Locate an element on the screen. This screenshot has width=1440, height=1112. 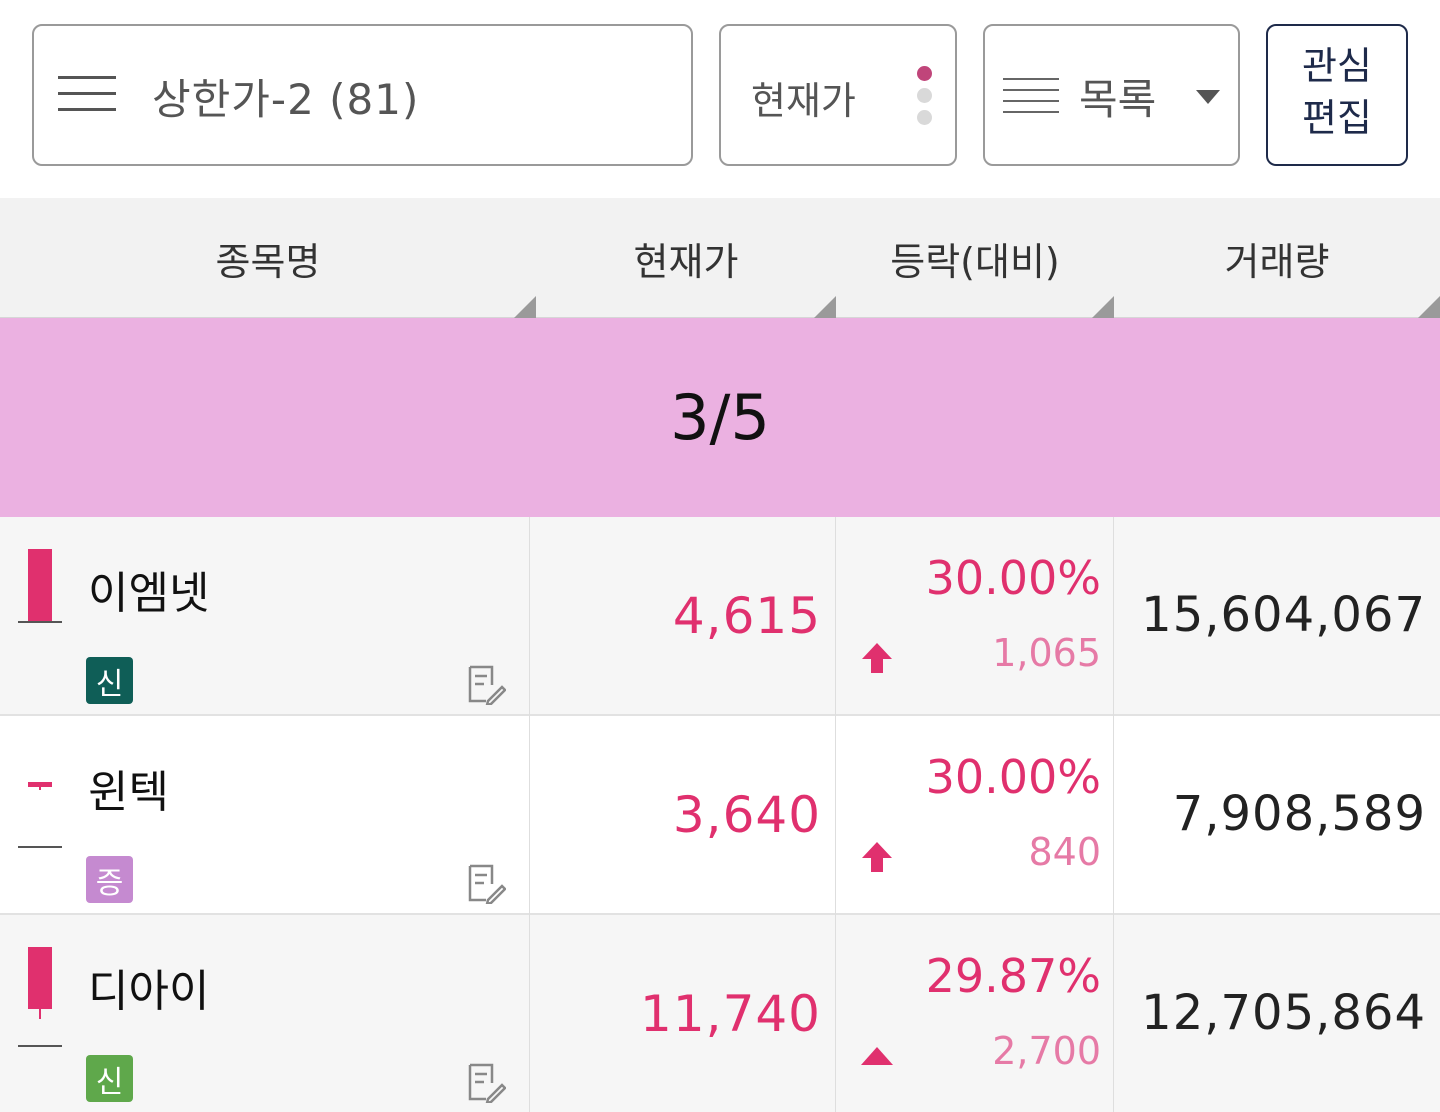
view-mode-label: 목록 is located at coordinates (1118, 99).